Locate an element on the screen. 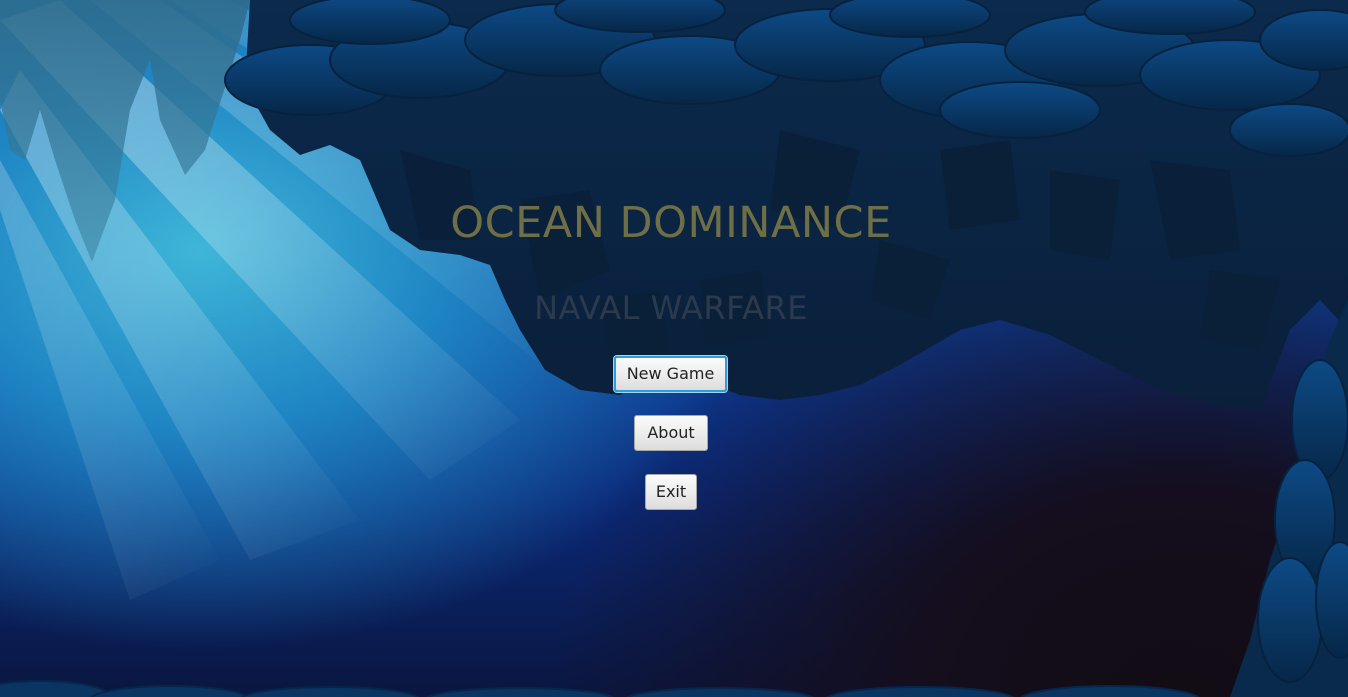 The width and height of the screenshot is (1348, 697). sea-floor is located at coordinates (600, 688).